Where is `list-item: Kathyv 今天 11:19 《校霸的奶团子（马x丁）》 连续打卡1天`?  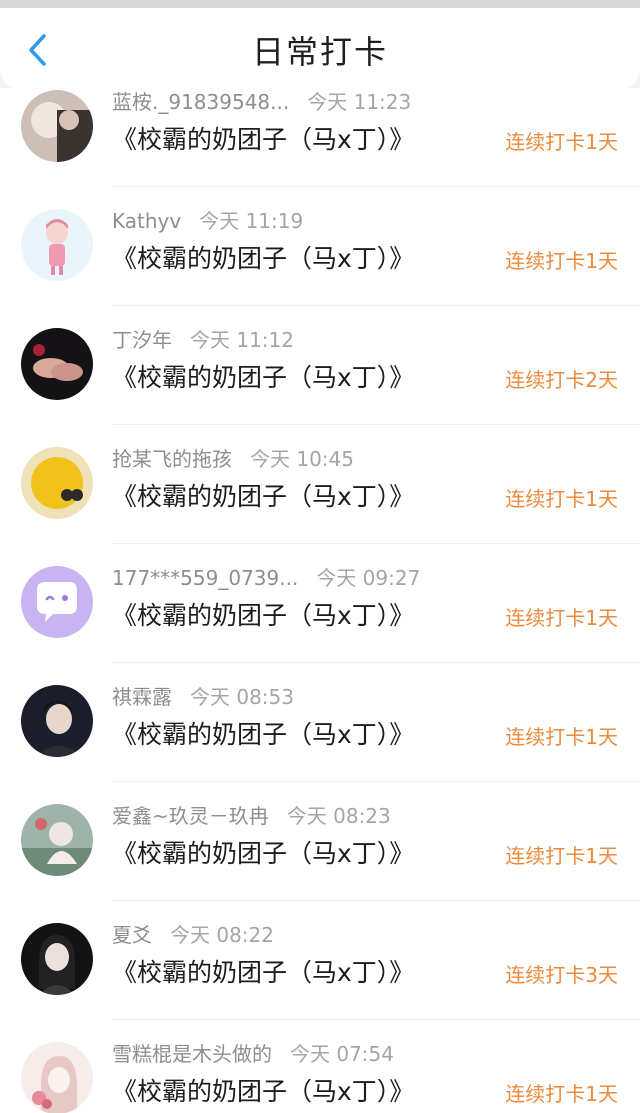 list-item: Kathyv 今天 11:19 《校霸的奶团子（马x丁）》 连续打卡1天 is located at coordinates (320, 246).